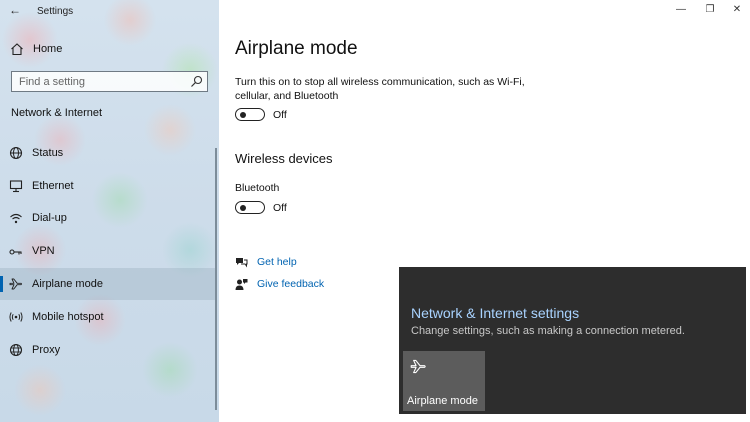  Describe the element at coordinates (16, 317) in the screenshot. I see `hotspot-icon` at that location.